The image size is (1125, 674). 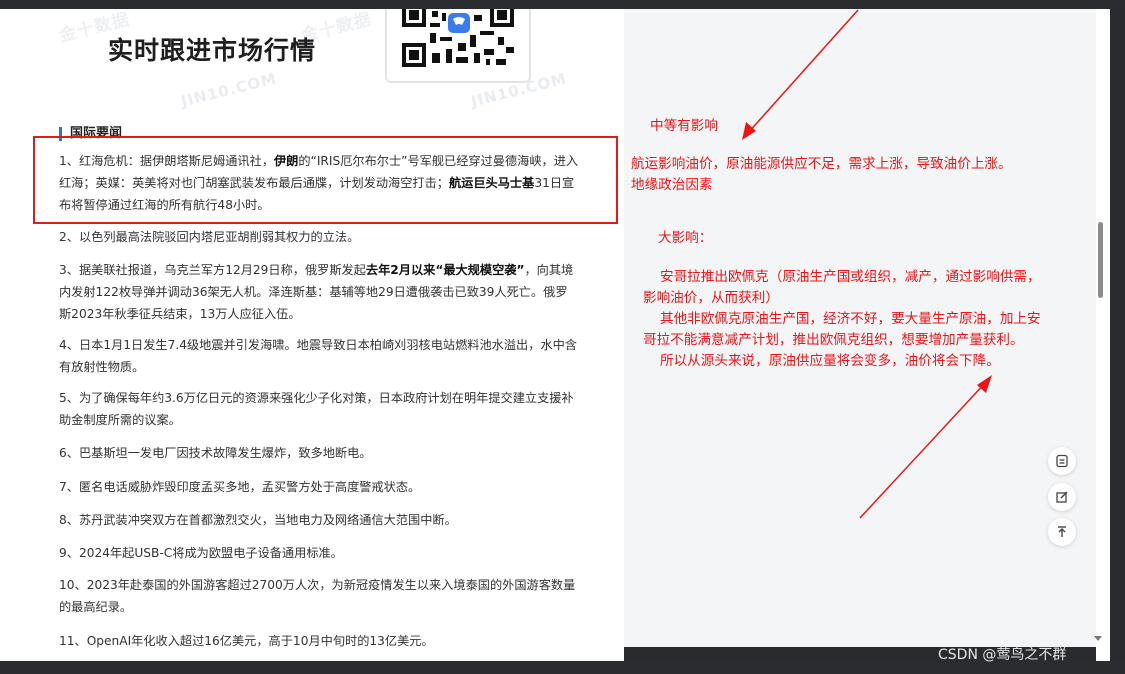 I want to click on scroll-down-icon, so click(x=1098, y=638).